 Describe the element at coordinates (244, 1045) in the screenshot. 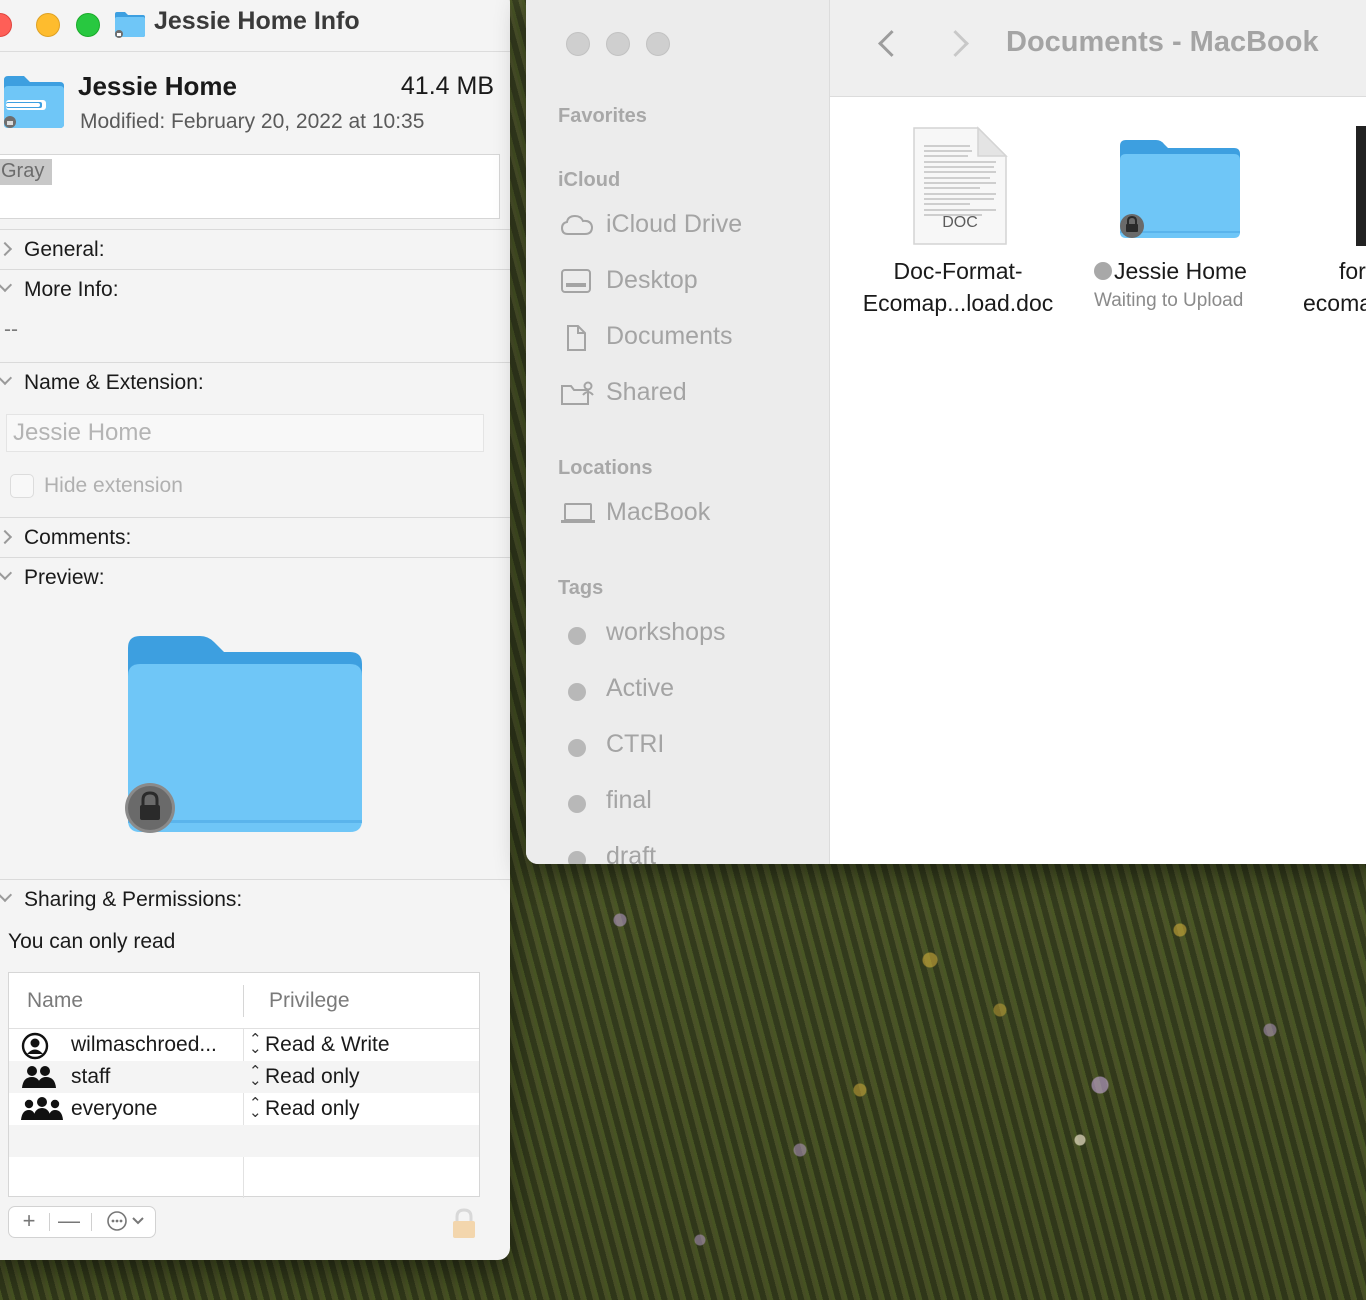

I see `table-row: wilmaschroed... ⌃ ⌄ Read & Write` at that location.